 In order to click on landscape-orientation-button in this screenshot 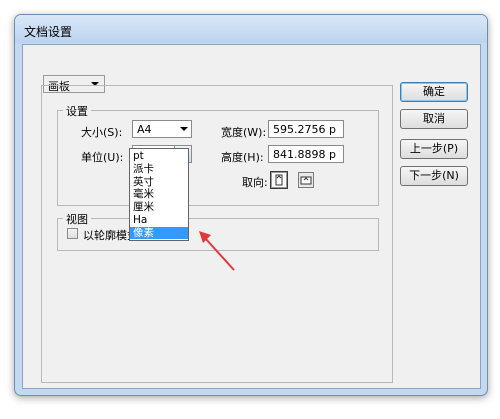, I will do `click(306, 180)`.